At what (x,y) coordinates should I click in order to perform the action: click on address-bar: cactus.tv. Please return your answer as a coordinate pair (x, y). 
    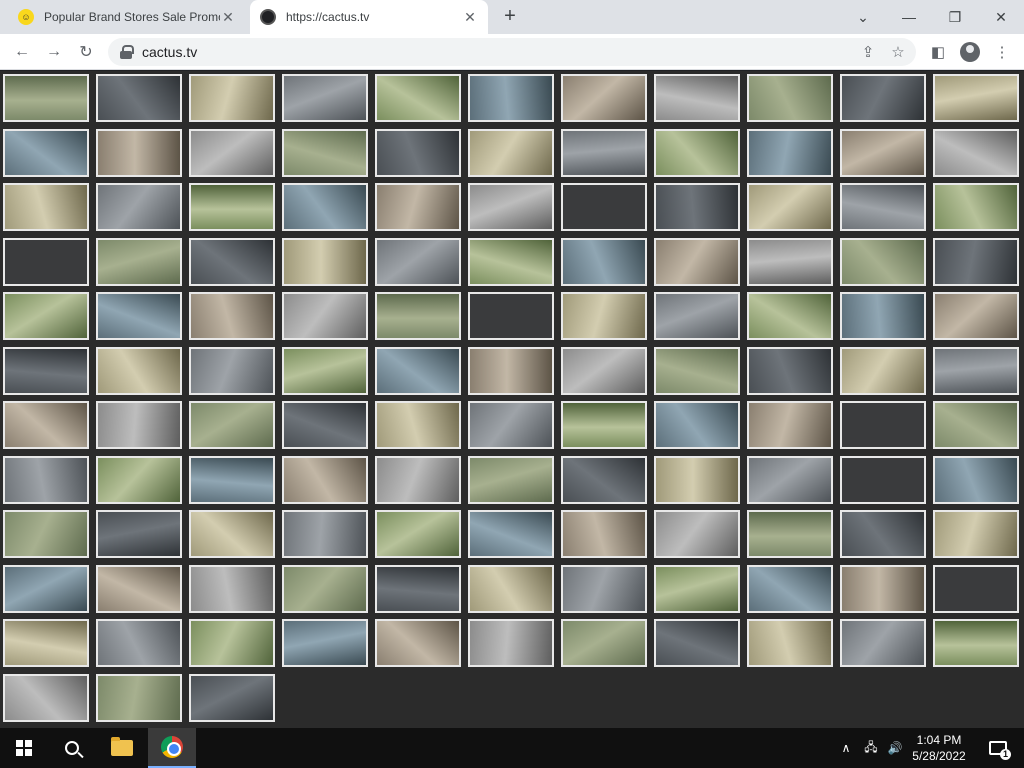
    Looking at the image, I should click on (512, 52).